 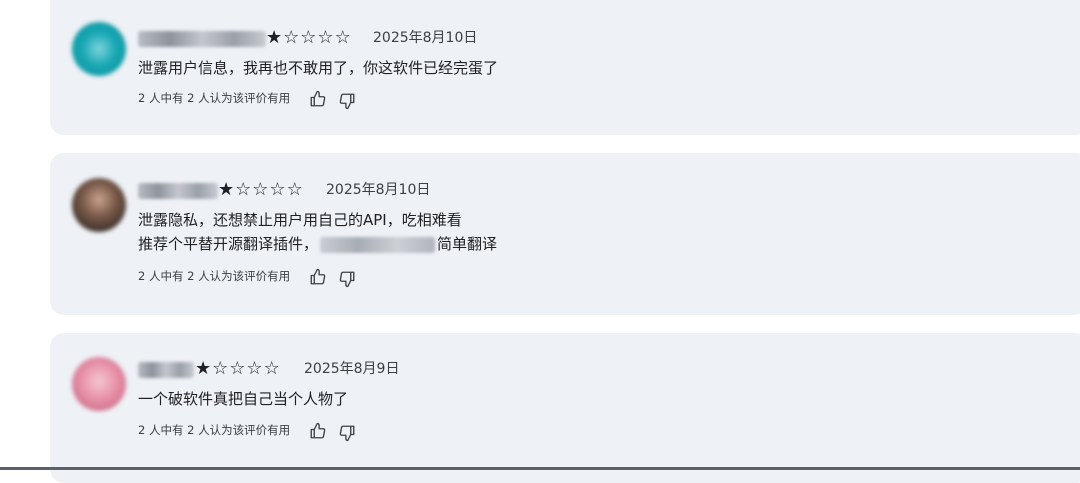 I want to click on review-text-suffix: 简单翻译, so click(x=467, y=244).